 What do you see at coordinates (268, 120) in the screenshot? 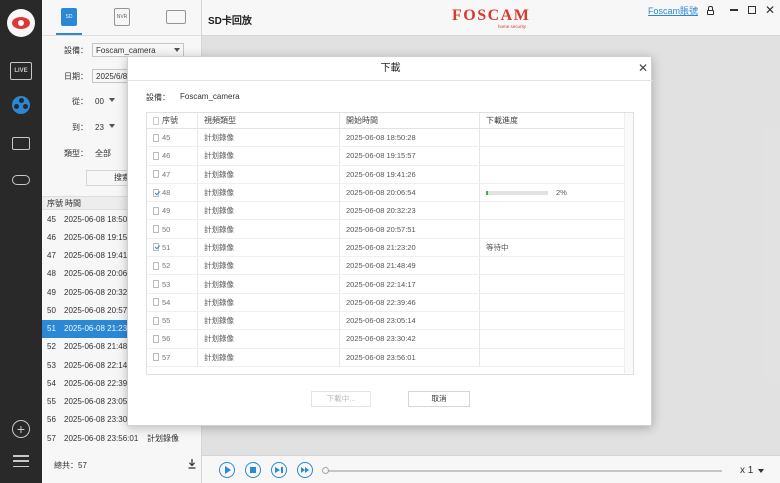
I see `header-type: 視頻類型` at bounding box center [268, 120].